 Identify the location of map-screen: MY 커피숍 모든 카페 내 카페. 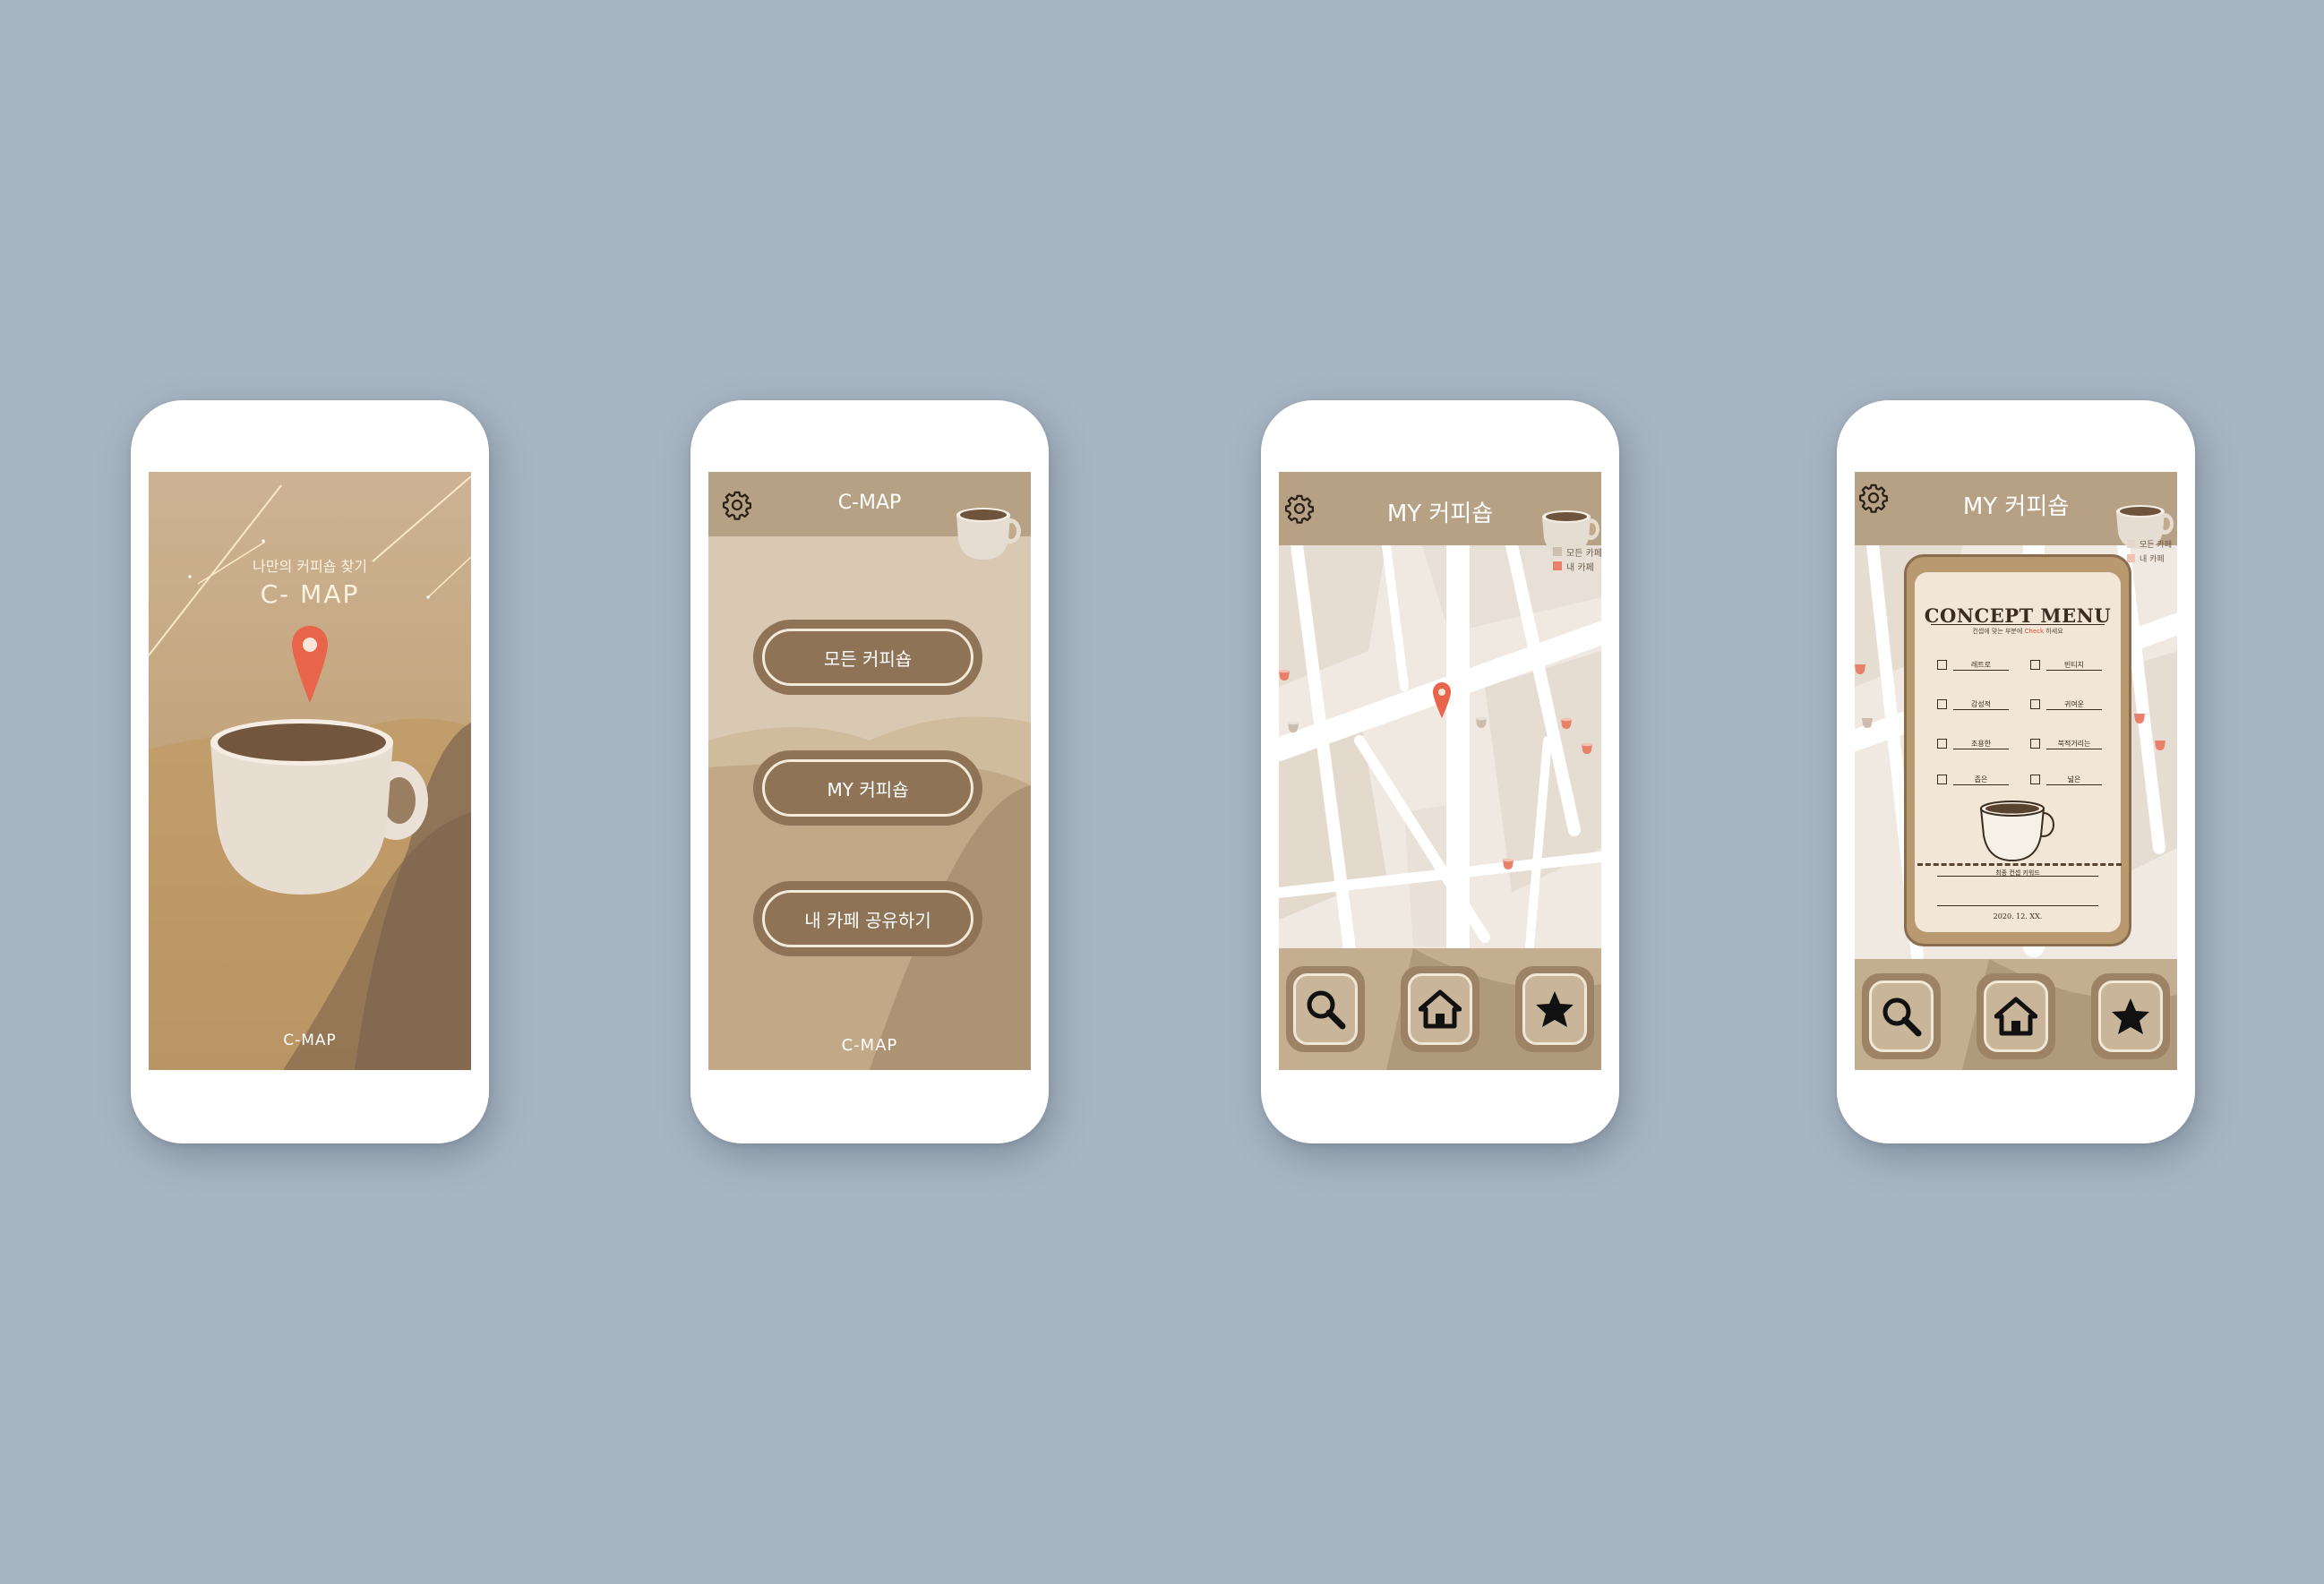
(1440, 771).